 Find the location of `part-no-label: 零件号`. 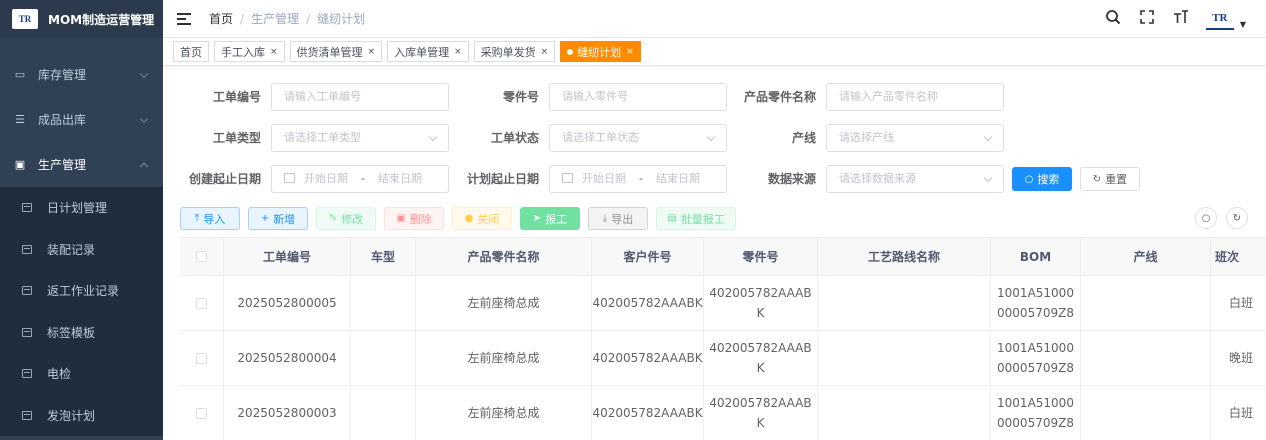

part-no-label: 零件号 is located at coordinates (520, 97).